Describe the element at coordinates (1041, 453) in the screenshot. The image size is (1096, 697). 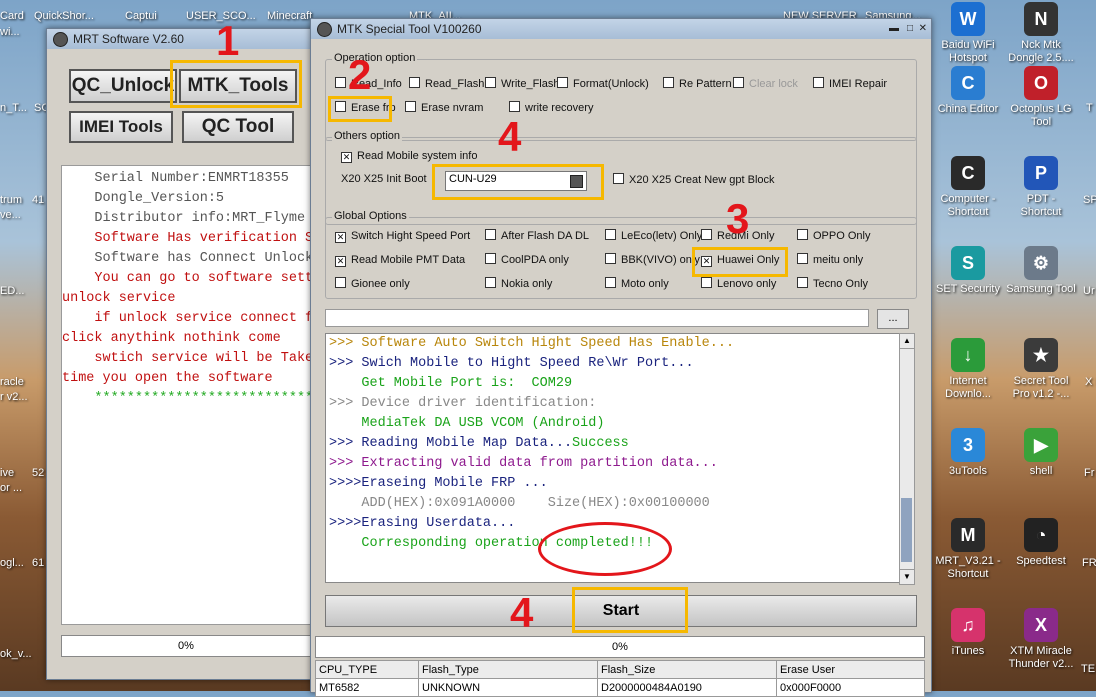
I see `desktop-icon: ▶ shell` at that location.